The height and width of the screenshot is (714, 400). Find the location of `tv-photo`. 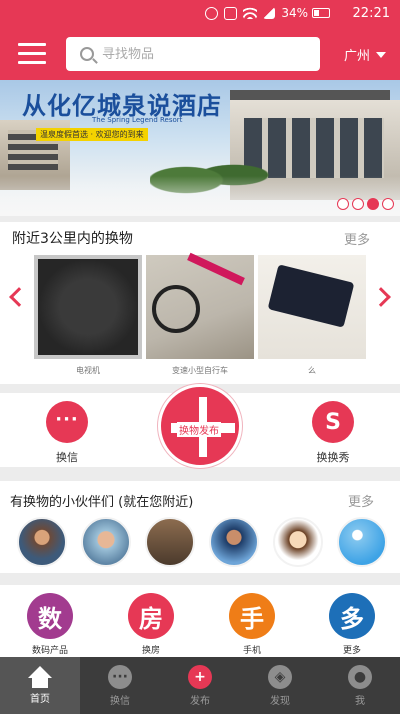

tv-photo is located at coordinates (88, 307).